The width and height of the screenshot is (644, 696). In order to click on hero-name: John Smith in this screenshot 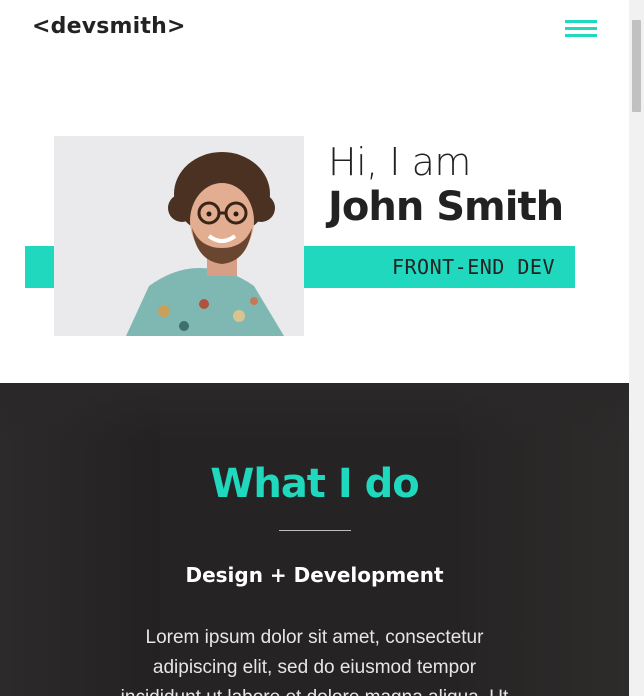, I will do `click(446, 207)`.